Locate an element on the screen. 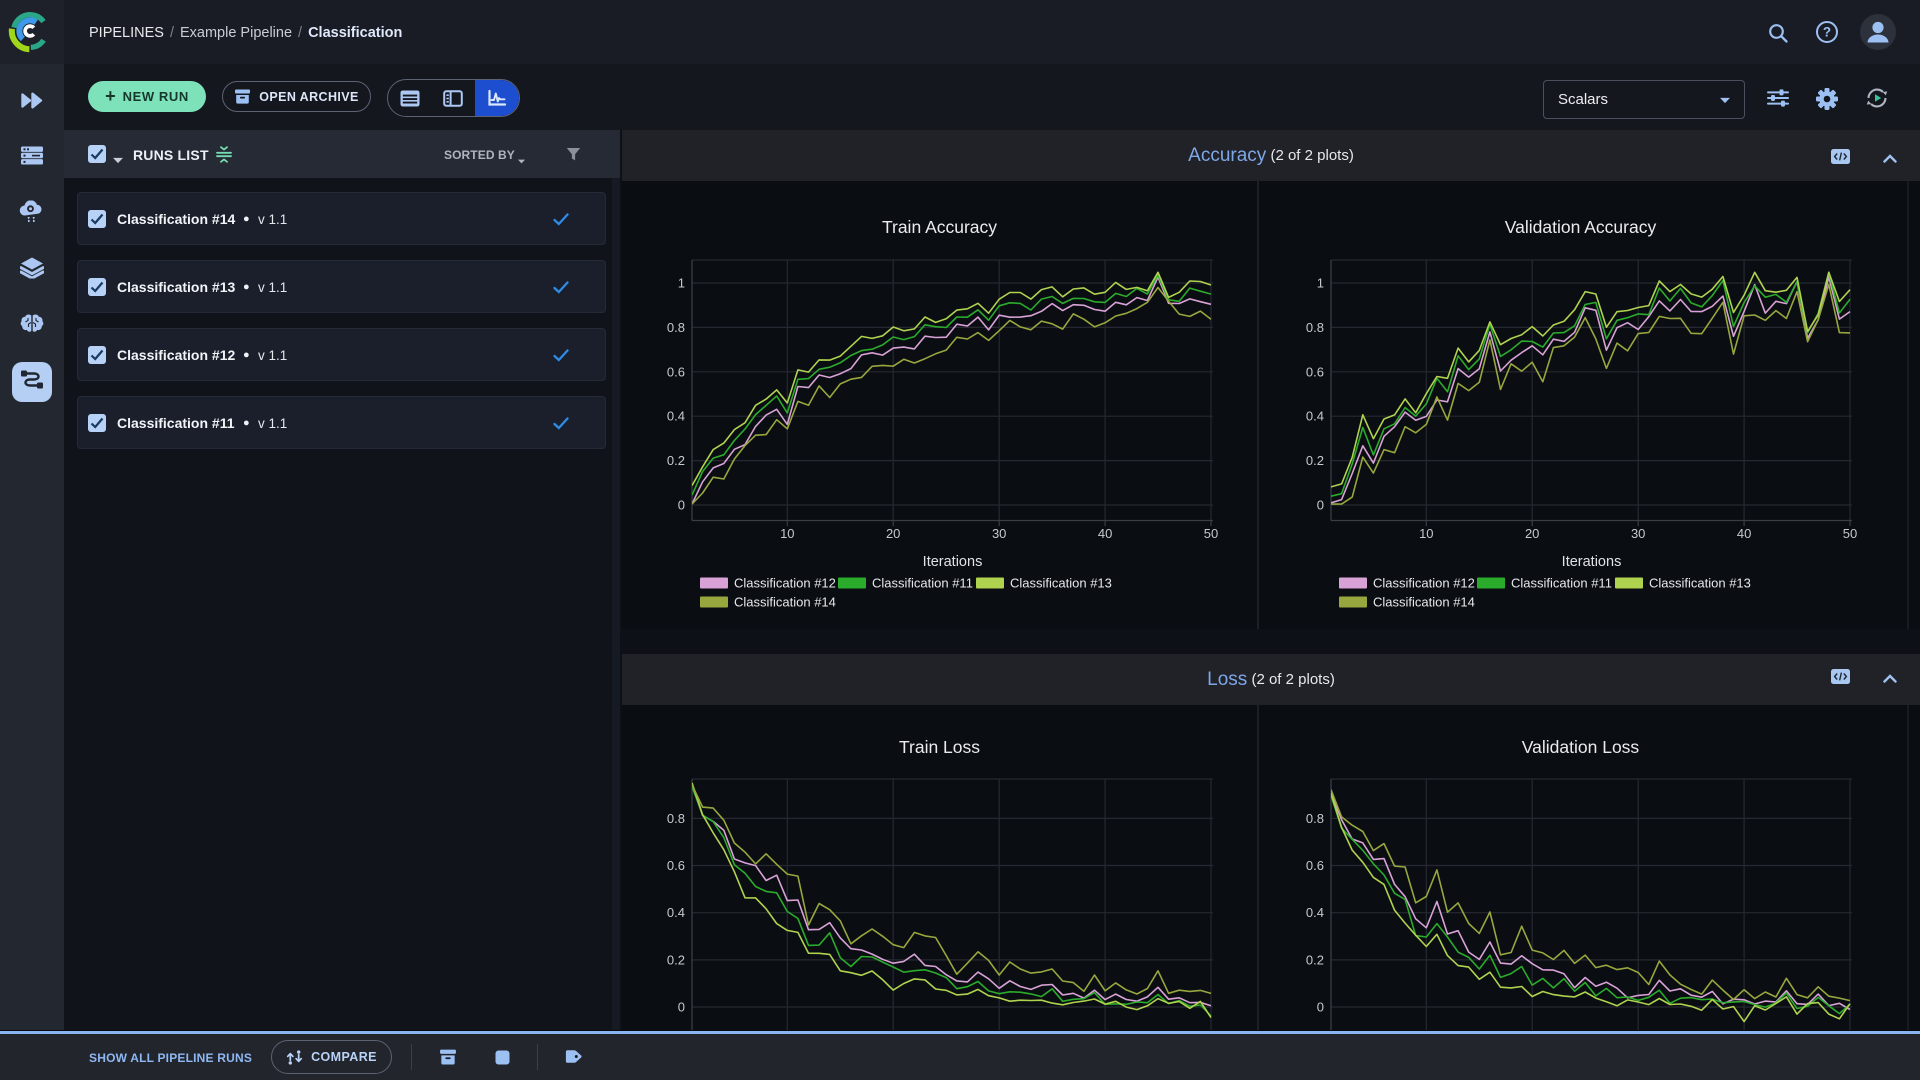 Image resolution: width=1920 pixels, height=1080 pixels. svg-text: Validation Loss is located at coordinates (1581, 747).